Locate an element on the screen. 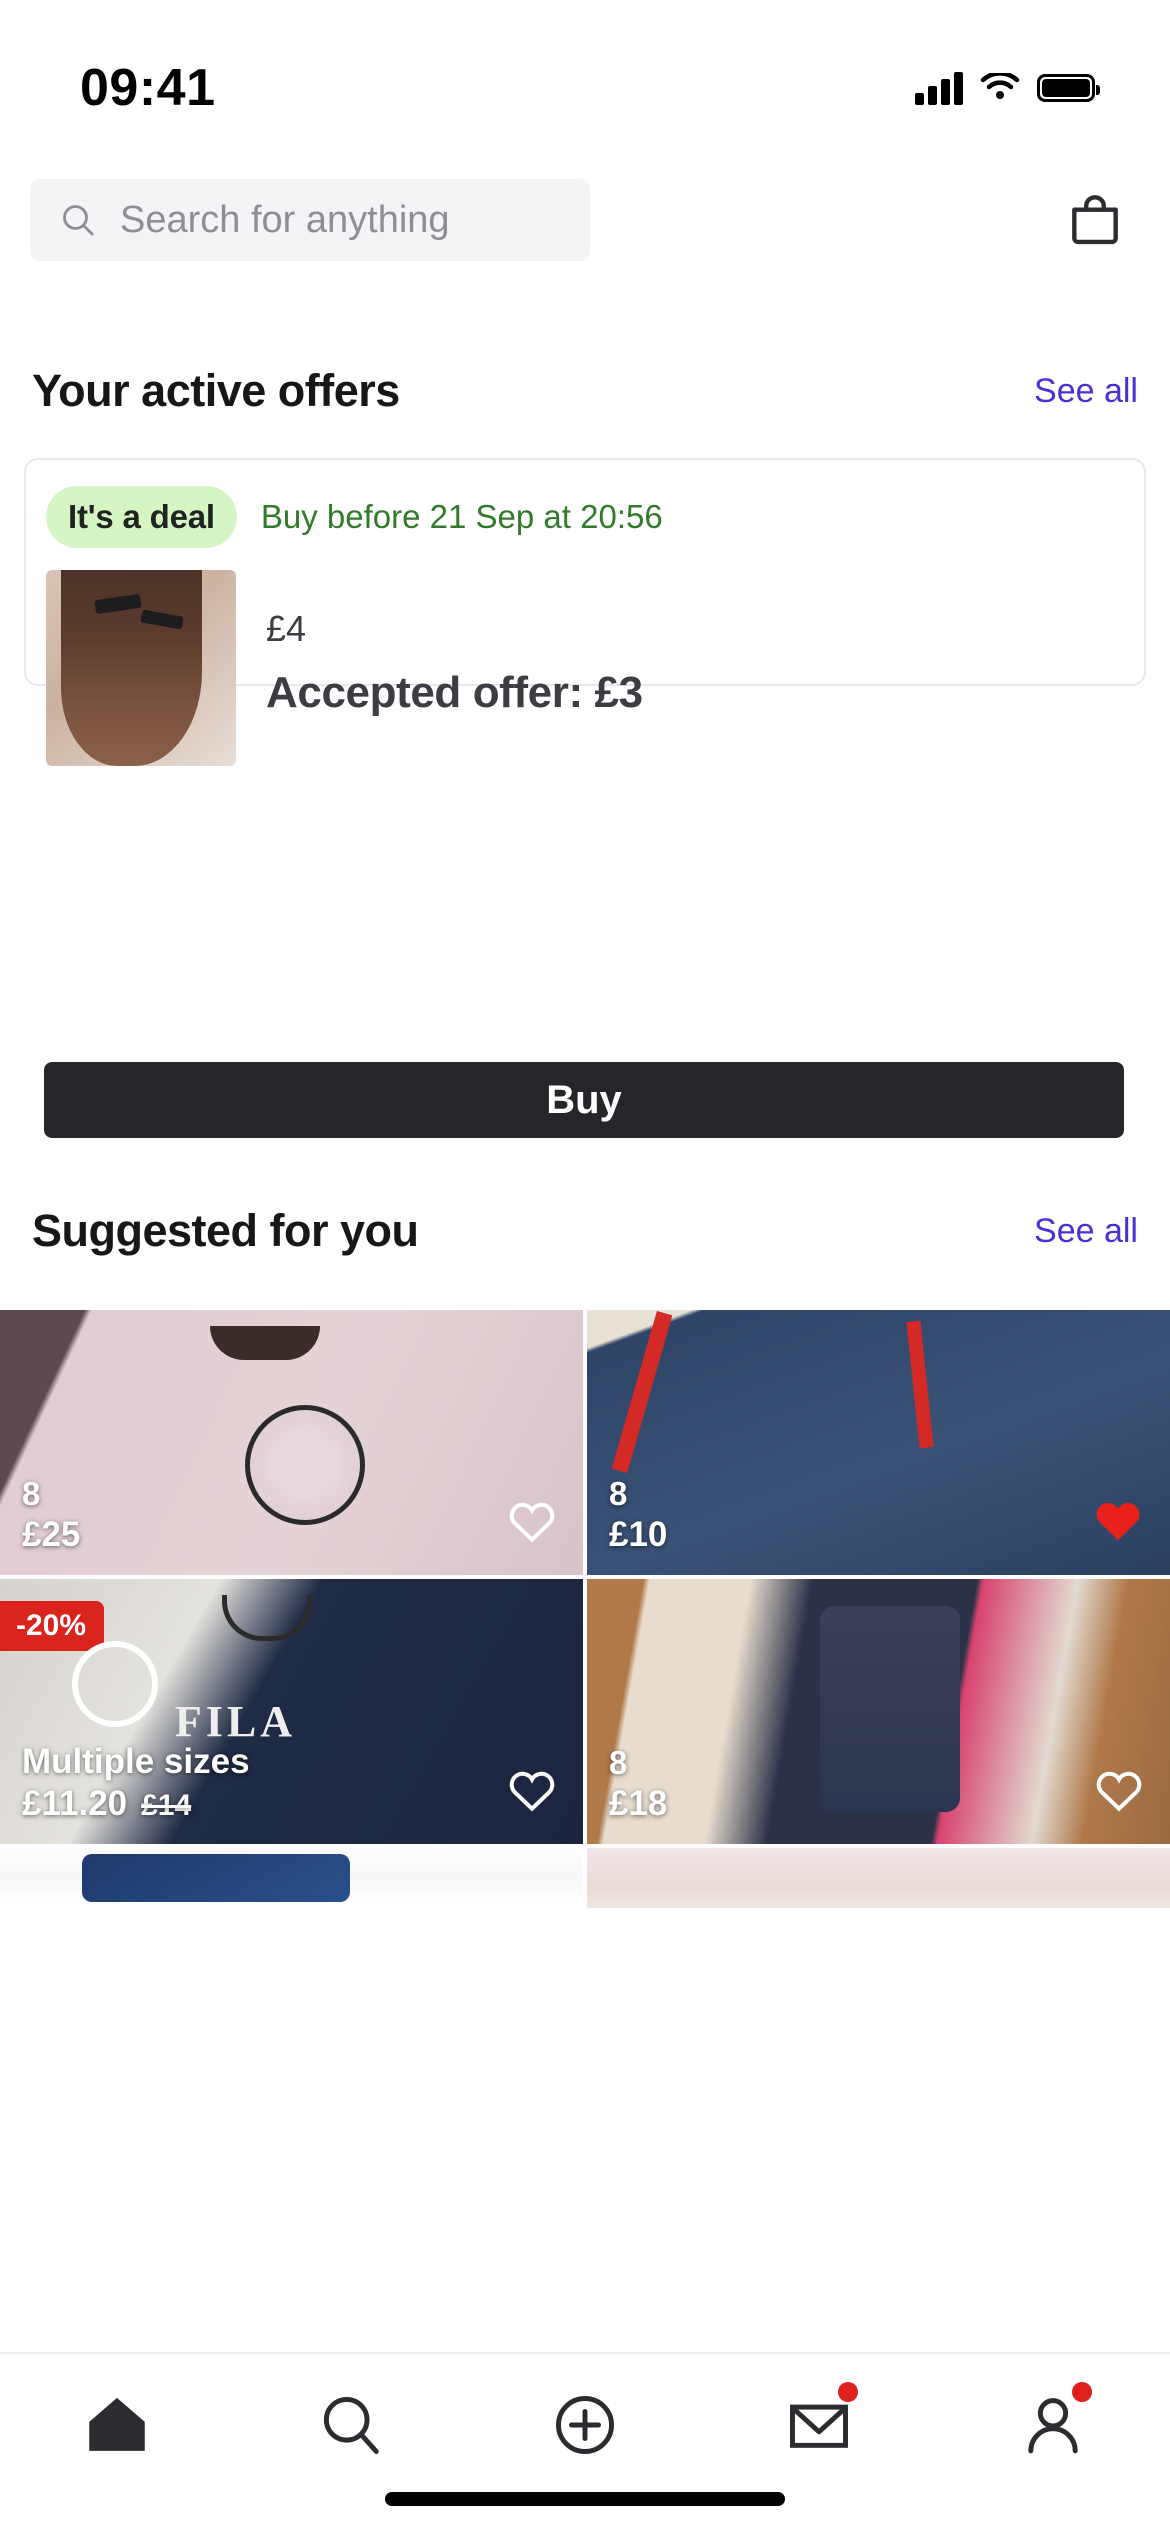  product-tile: 8 £10 is located at coordinates (878, 1442).